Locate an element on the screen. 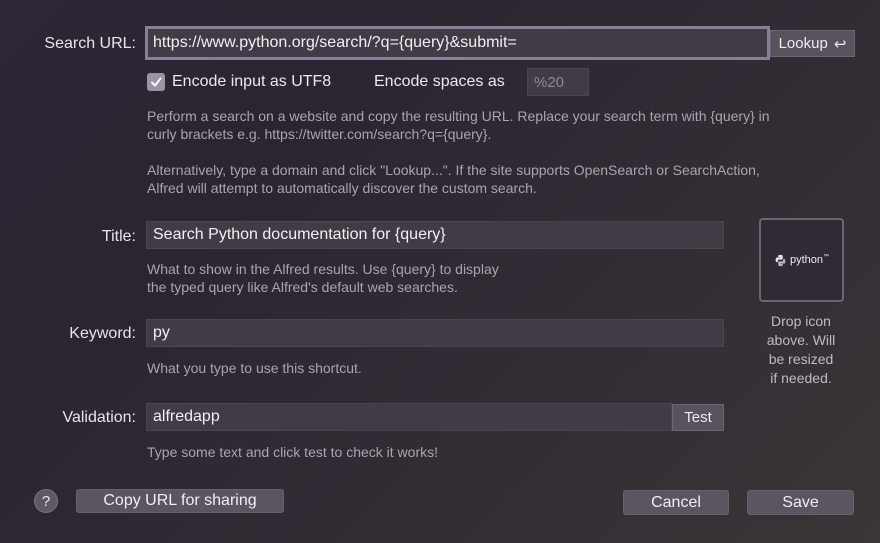 This screenshot has width=880, height=543. encode-utf8-checkbox is located at coordinates (156, 82).